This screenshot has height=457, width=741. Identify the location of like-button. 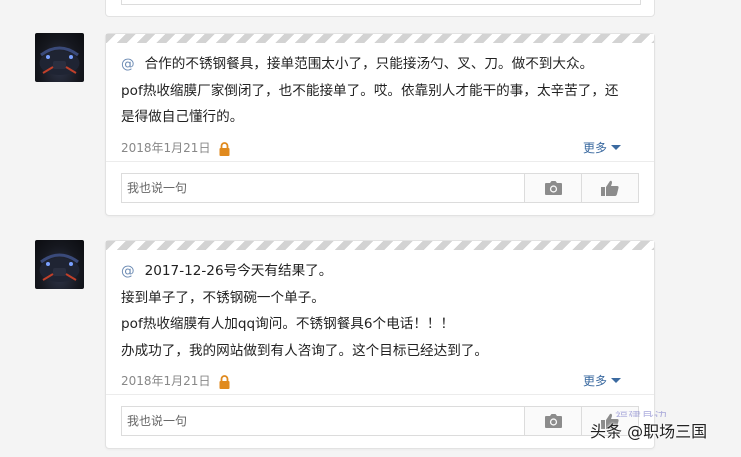
(609, 187).